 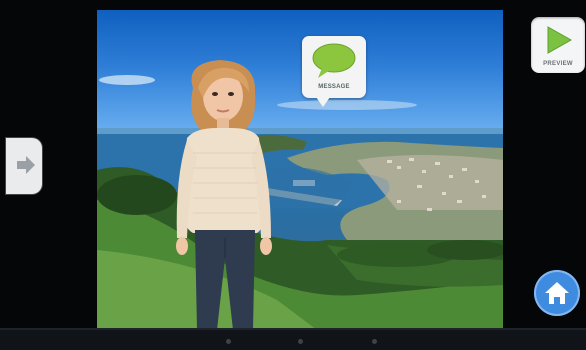 I want to click on side-panel-toggle, so click(x=24, y=166).